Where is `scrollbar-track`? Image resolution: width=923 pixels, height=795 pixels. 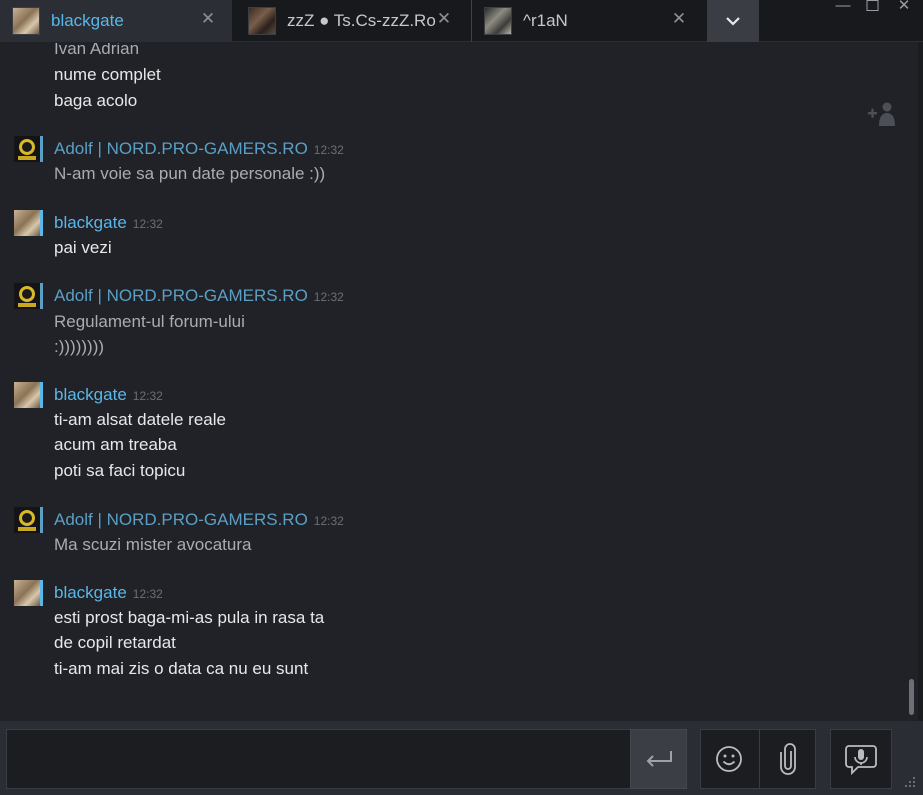 scrollbar-track is located at coordinates (920, 418).